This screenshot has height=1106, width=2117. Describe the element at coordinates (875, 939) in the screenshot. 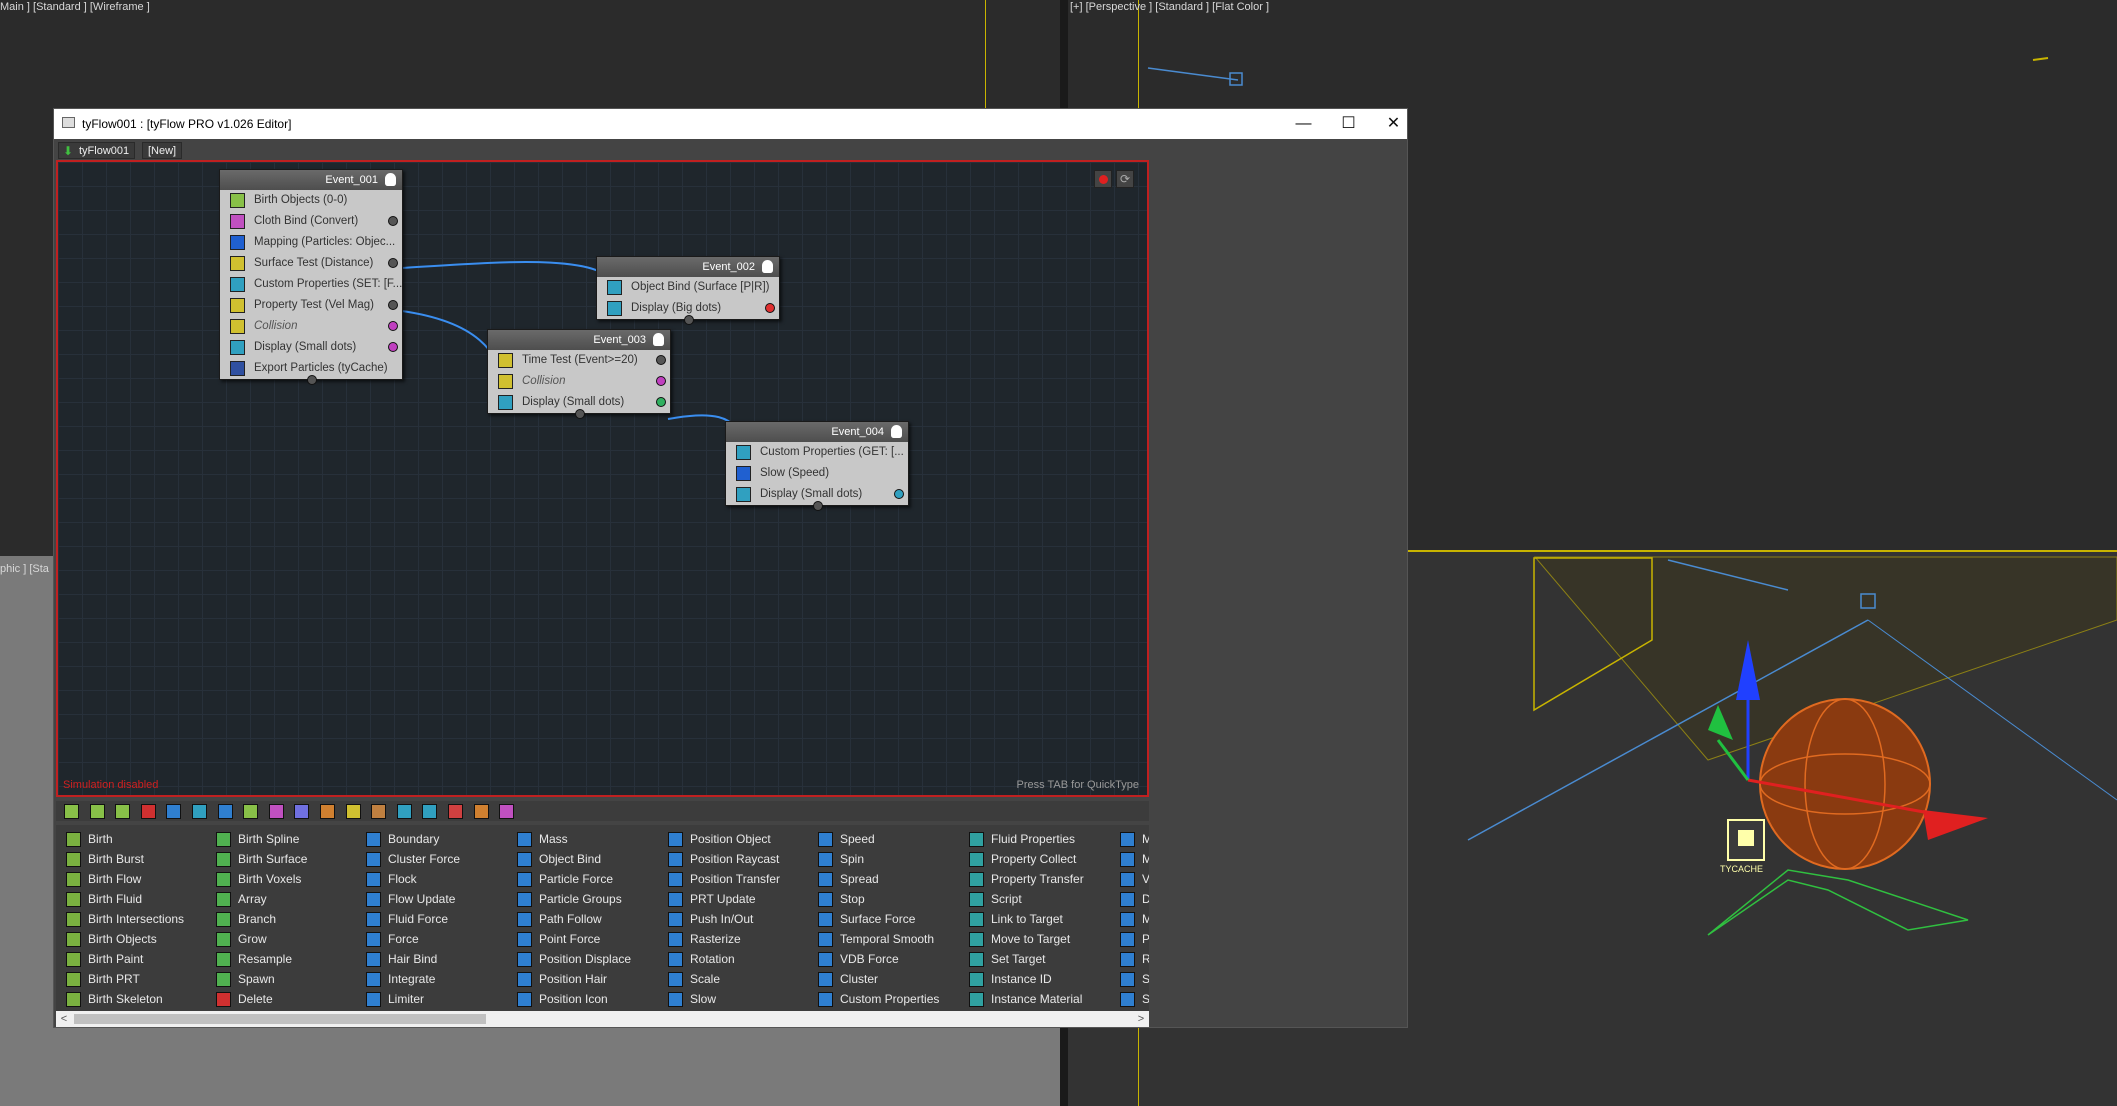

I see `palette-operator: Temporal Smooth` at that location.